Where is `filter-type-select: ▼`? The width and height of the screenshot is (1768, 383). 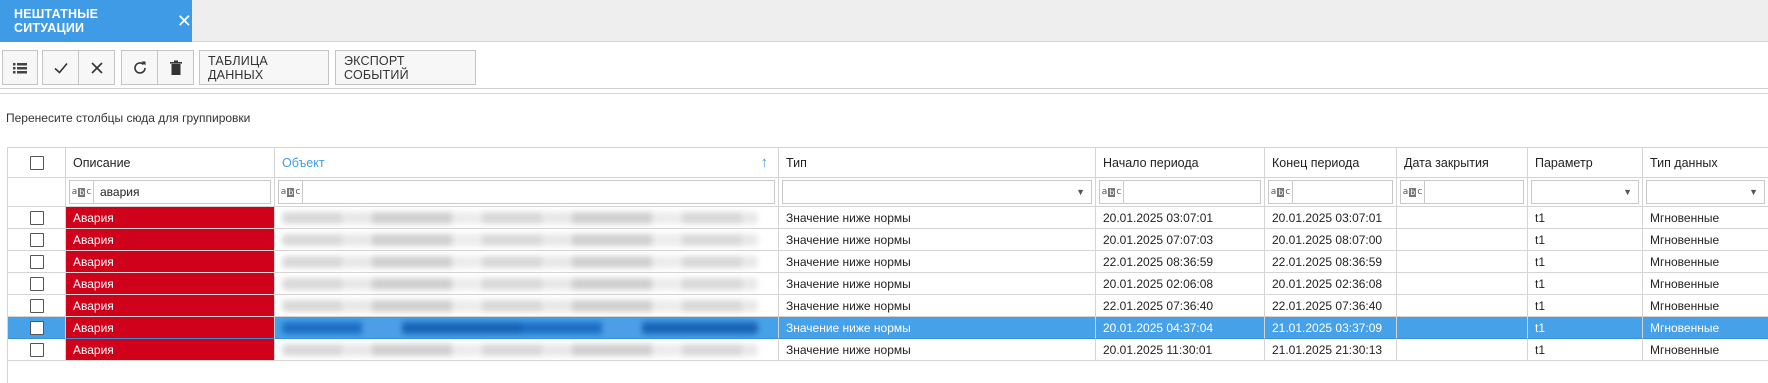 filter-type-select: ▼ is located at coordinates (937, 192).